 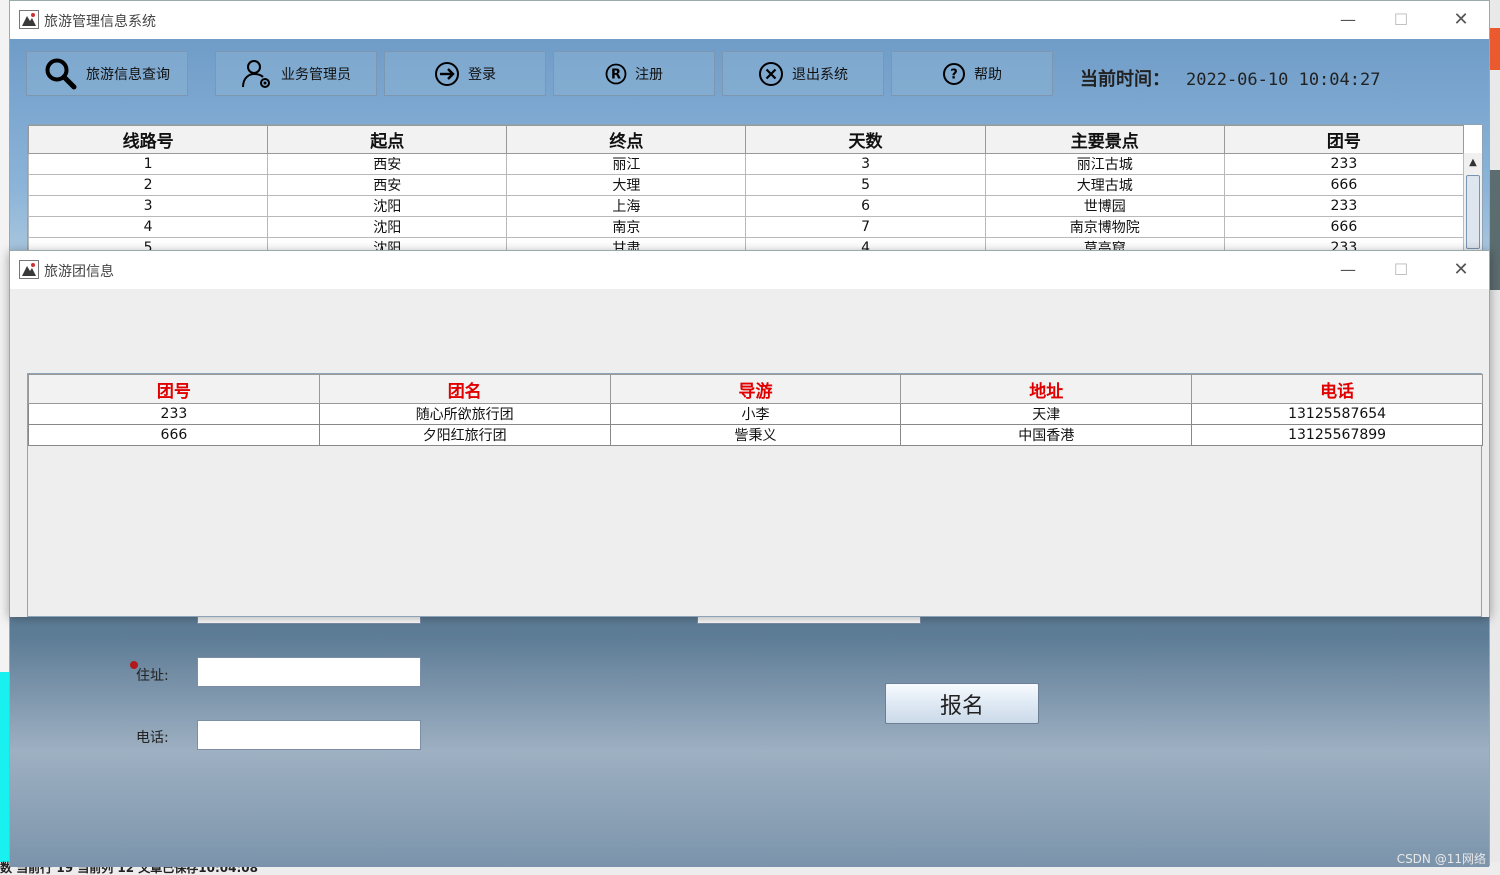 What do you see at coordinates (988, 74) in the screenshot?
I see `help-label: 帮助` at bounding box center [988, 74].